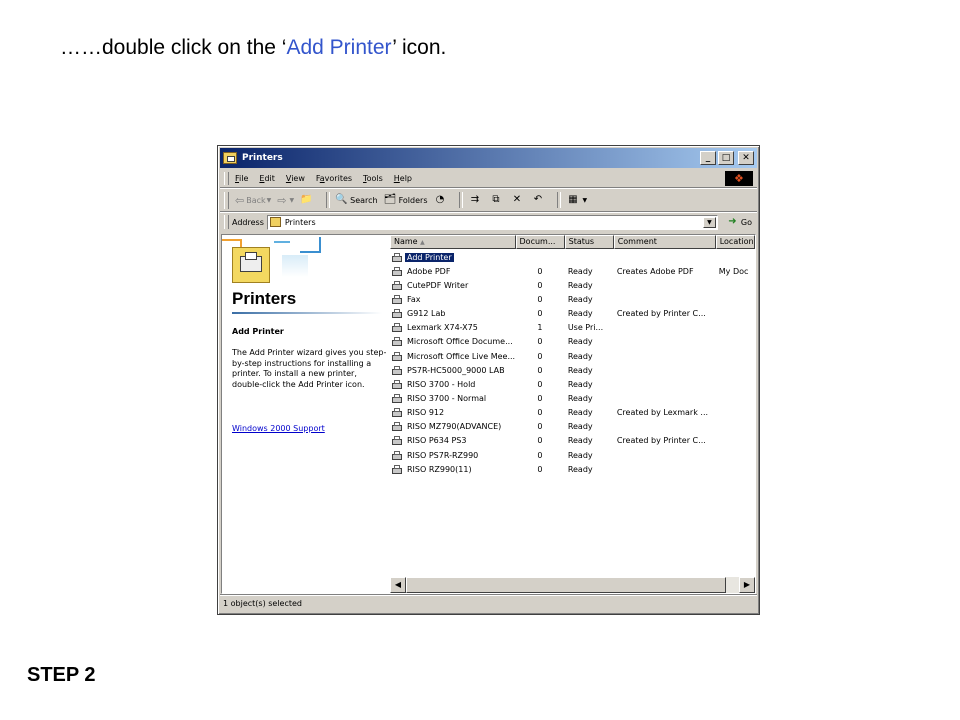 The width and height of the screenshot is (960, 720). I want to click on printer-name-cell: PS7R-HC5000_9000 LAB, so click(452, 370).